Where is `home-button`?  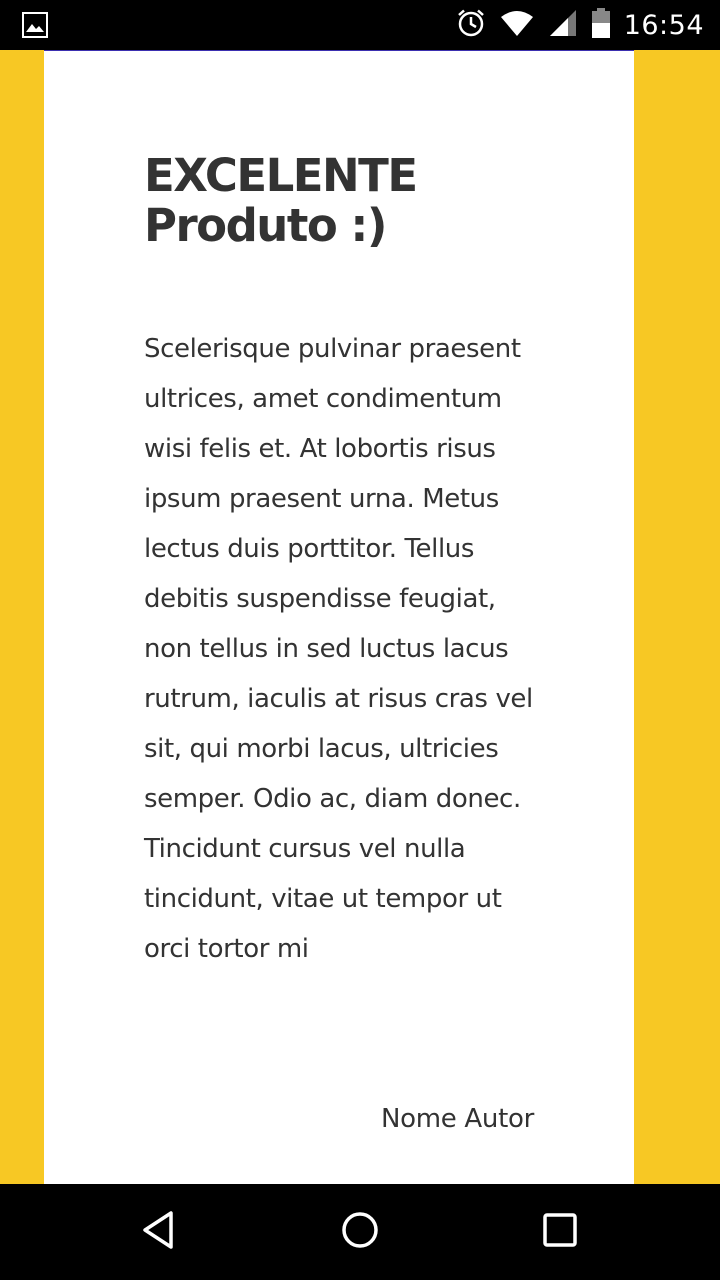 home-button is located at coordinates (360, 1232).